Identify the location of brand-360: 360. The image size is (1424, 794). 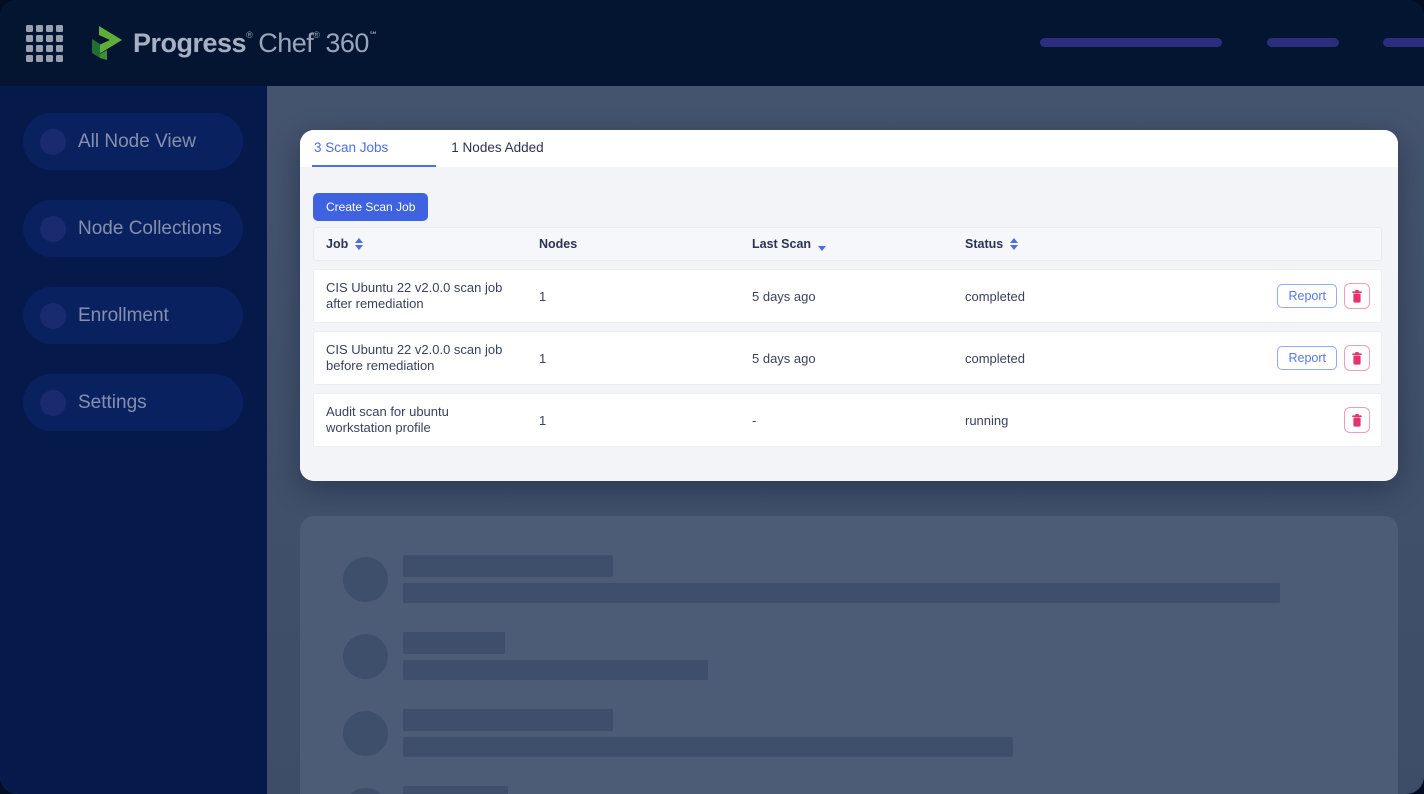
(347, 42).